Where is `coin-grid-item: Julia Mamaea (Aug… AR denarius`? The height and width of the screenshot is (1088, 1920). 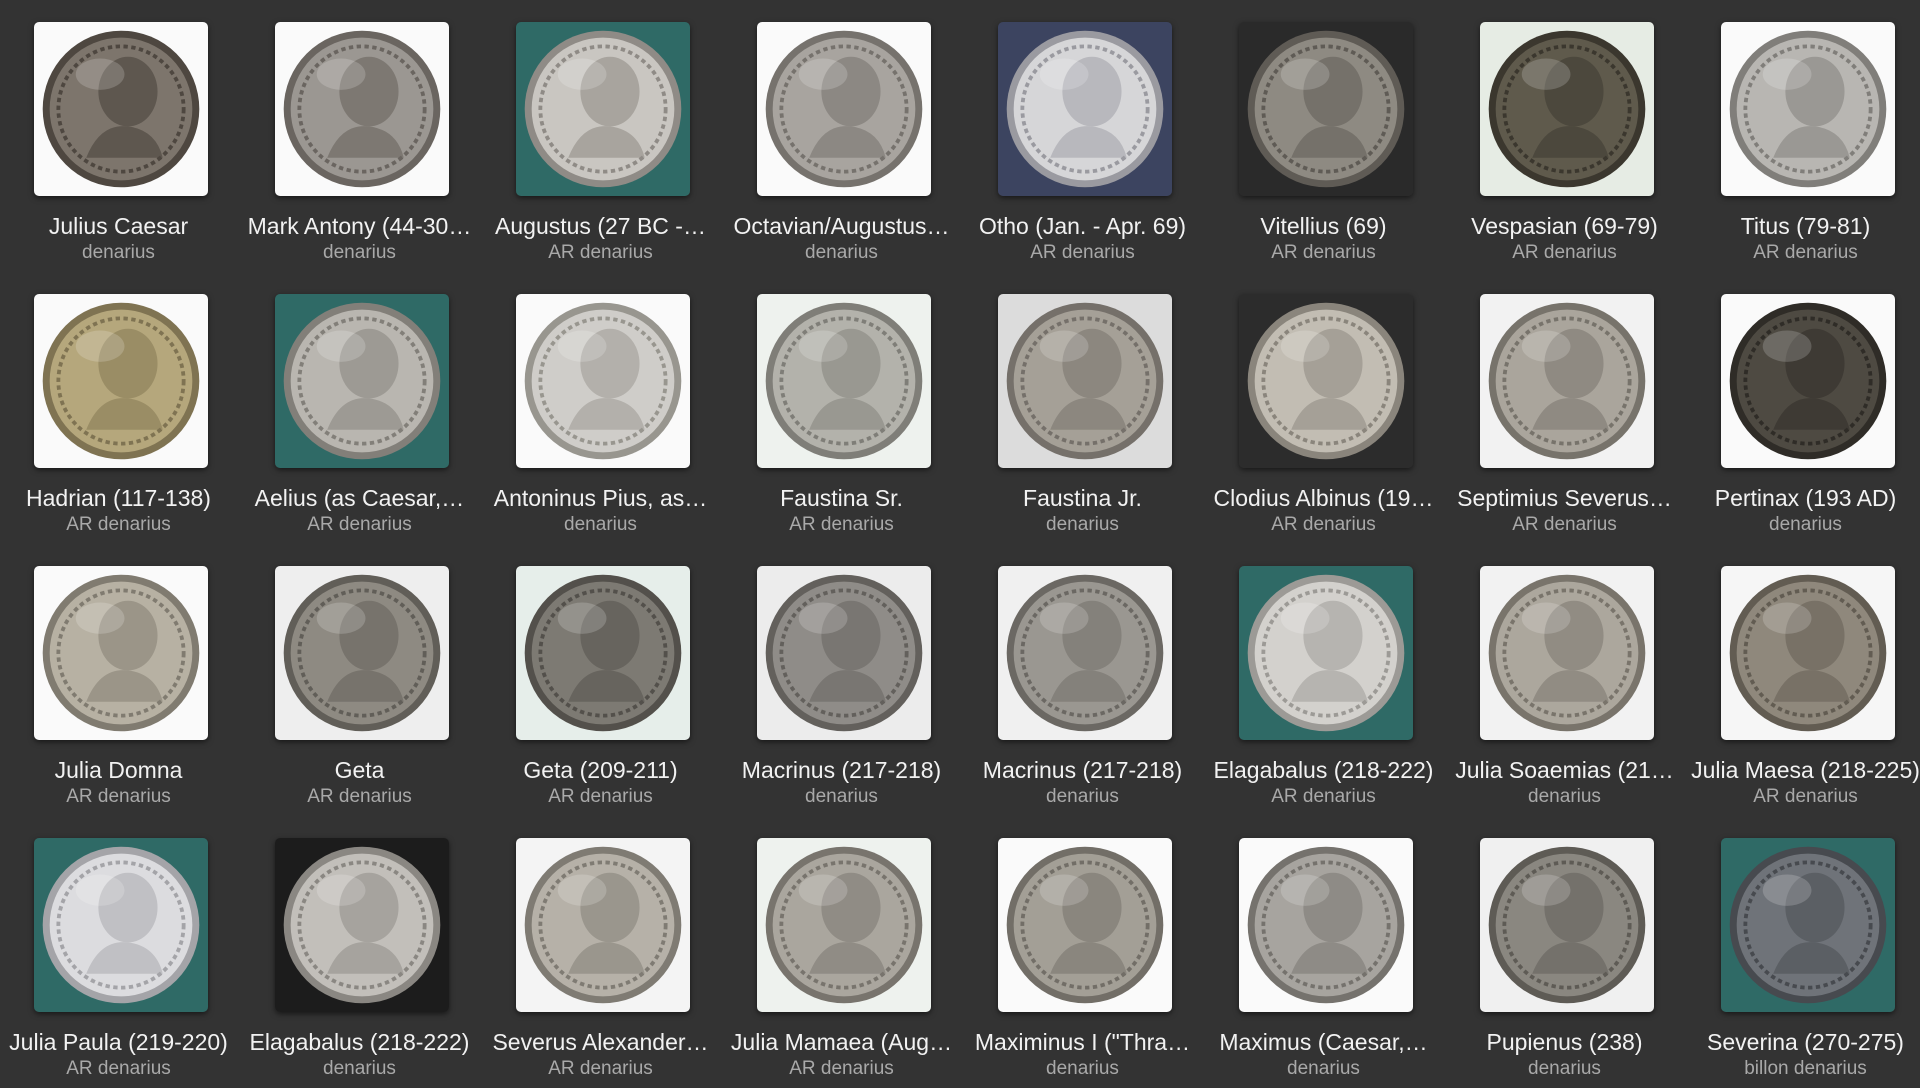
coin-grid-item: Julia Mamaea (Aug… AR denarius is located at coordinates (841, 952).